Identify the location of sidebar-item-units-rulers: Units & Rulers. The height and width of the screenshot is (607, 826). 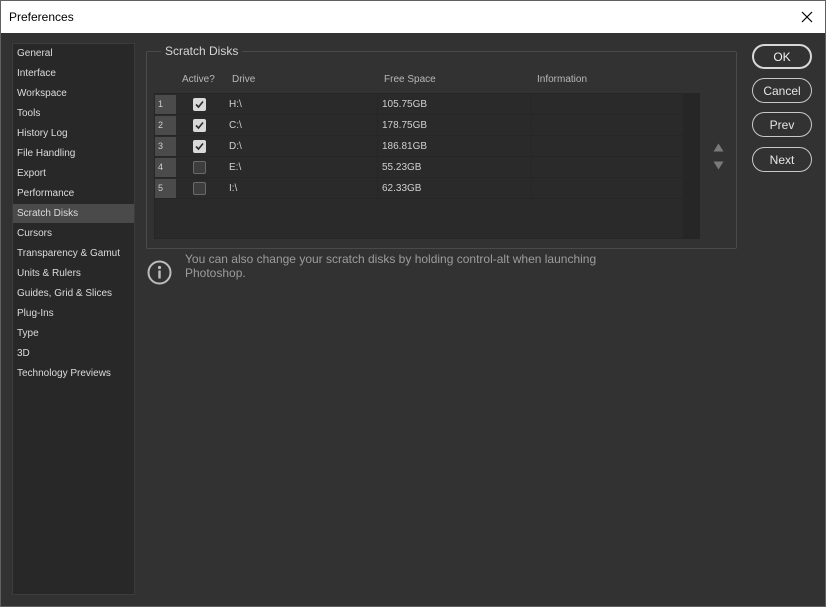
(73, 273).